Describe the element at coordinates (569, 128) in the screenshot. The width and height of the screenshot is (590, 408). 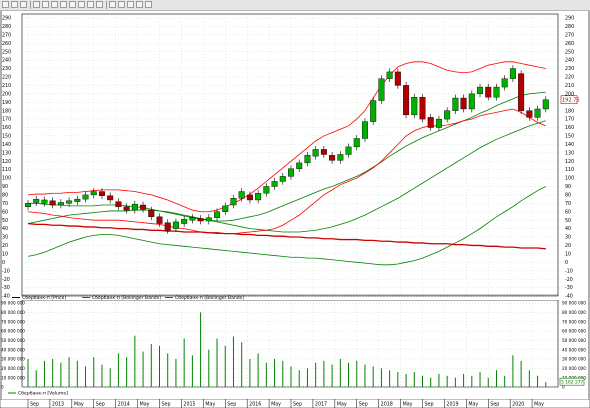
I see `y-tick-label-right: 160` at that location.